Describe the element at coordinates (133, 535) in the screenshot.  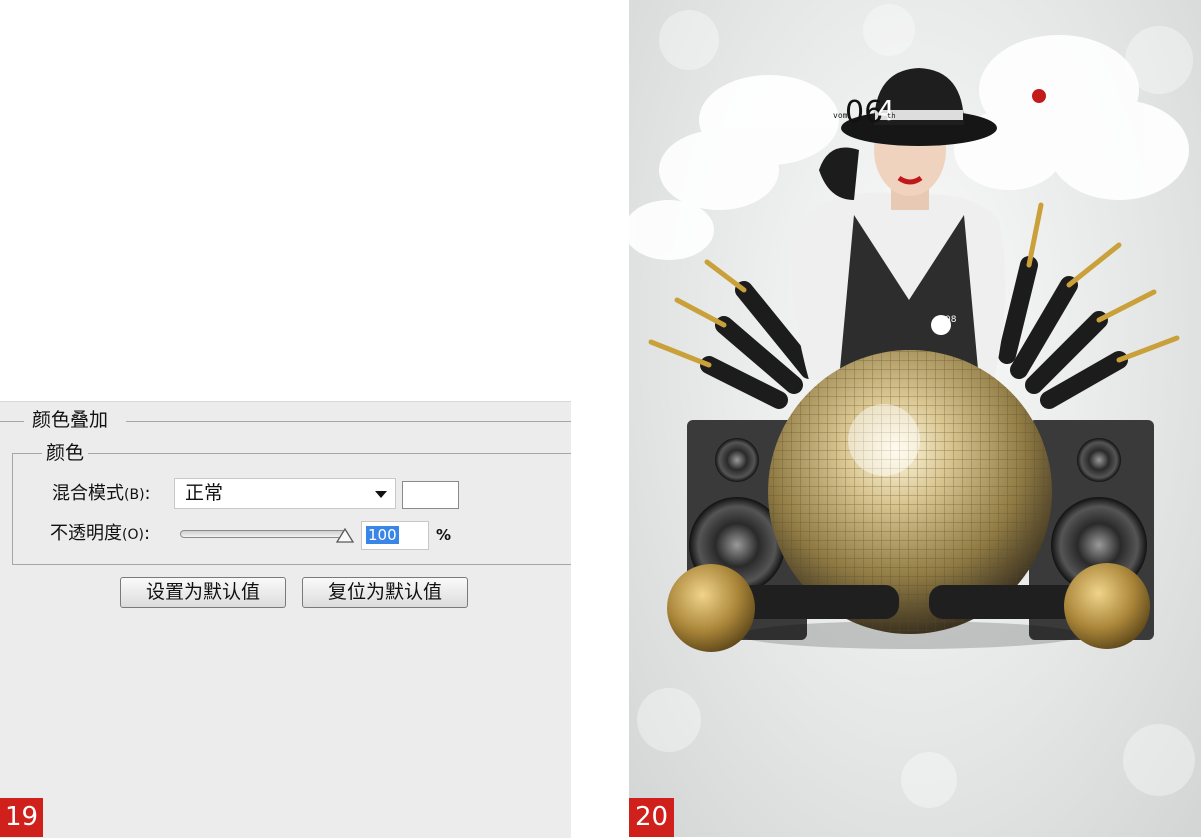
I see `opacity-hotkey: (O)` at that location.